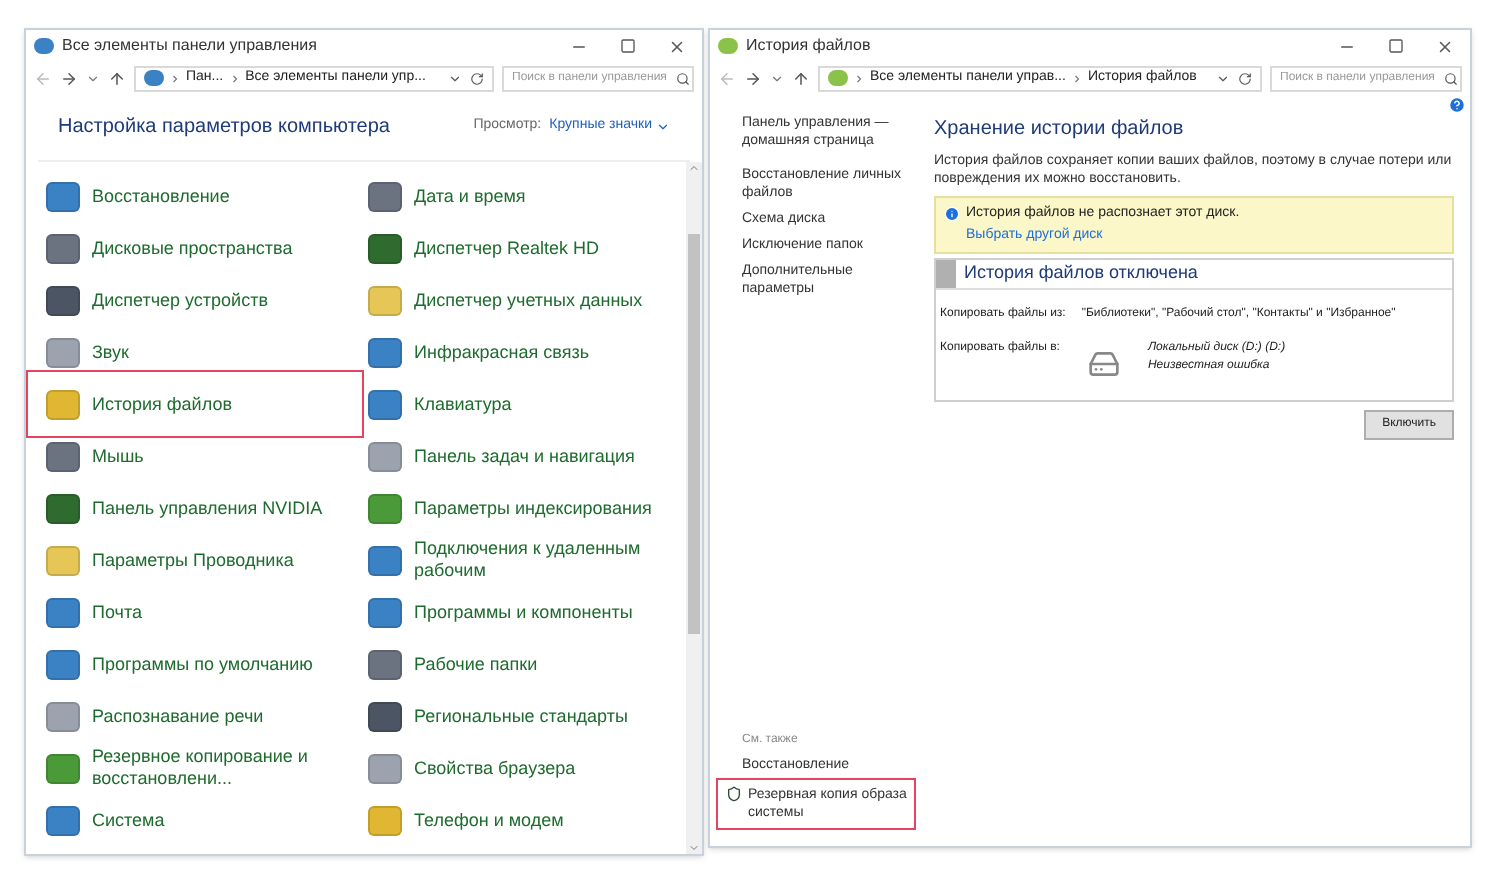  What do you see at coordinates (195, 820) in the screenshot?
I see `control-panel-item: Система` at bounding box center [195, 820].